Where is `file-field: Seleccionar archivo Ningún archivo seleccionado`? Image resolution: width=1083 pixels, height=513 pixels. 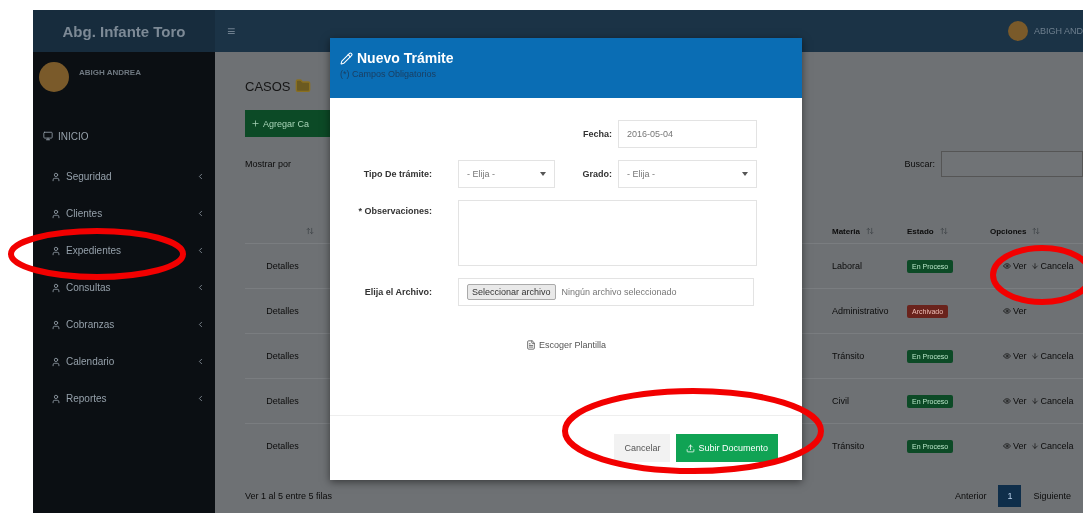 file-field: Seleccionar archivo Ningún archivo seleccionado is located at coordinates (606, 292).